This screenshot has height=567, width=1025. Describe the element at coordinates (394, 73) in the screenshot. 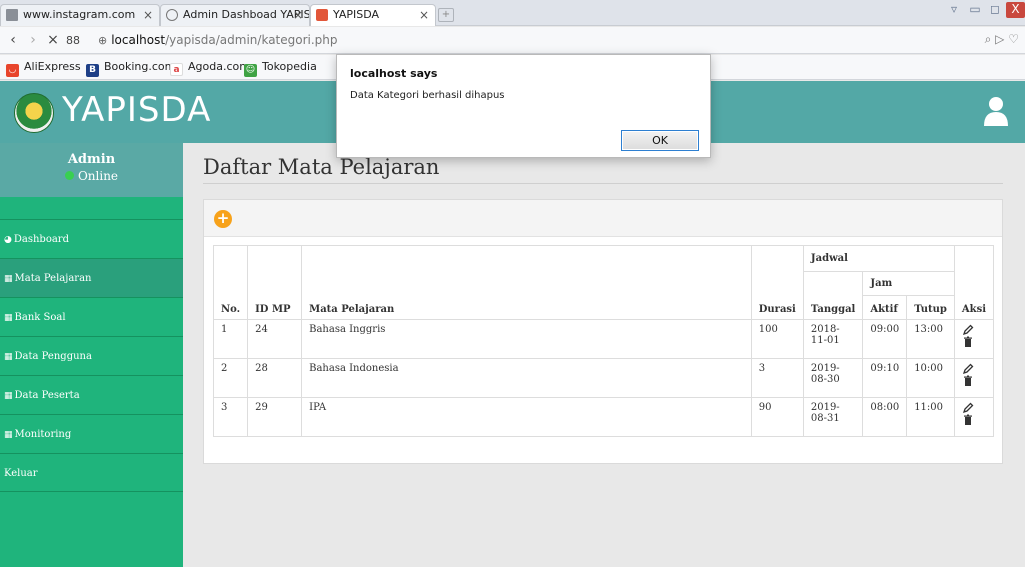

I see `dialog-title: localhost says` at that location.